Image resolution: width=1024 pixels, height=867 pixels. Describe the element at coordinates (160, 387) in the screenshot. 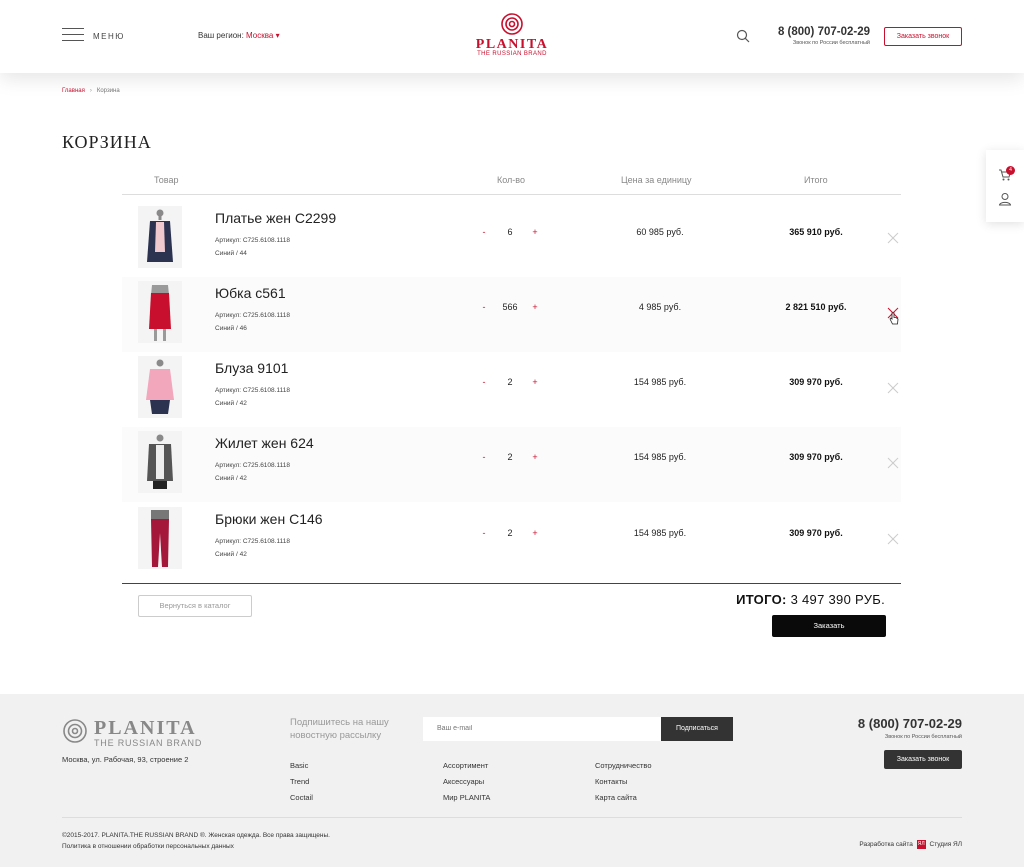

I see `product-image-blouse` at that location.